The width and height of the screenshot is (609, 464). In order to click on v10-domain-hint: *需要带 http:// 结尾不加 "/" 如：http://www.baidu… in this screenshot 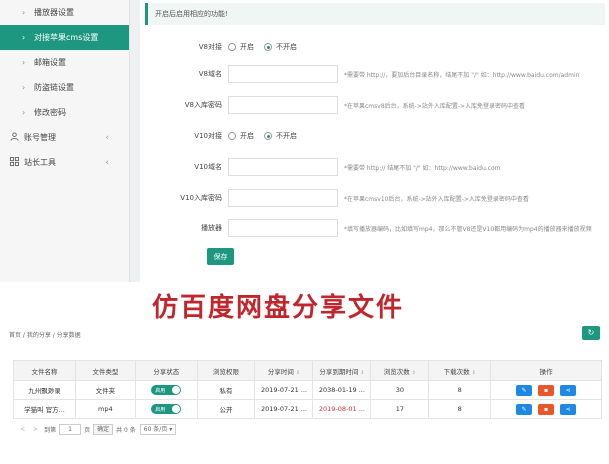, I will do `click(422, 168)`.